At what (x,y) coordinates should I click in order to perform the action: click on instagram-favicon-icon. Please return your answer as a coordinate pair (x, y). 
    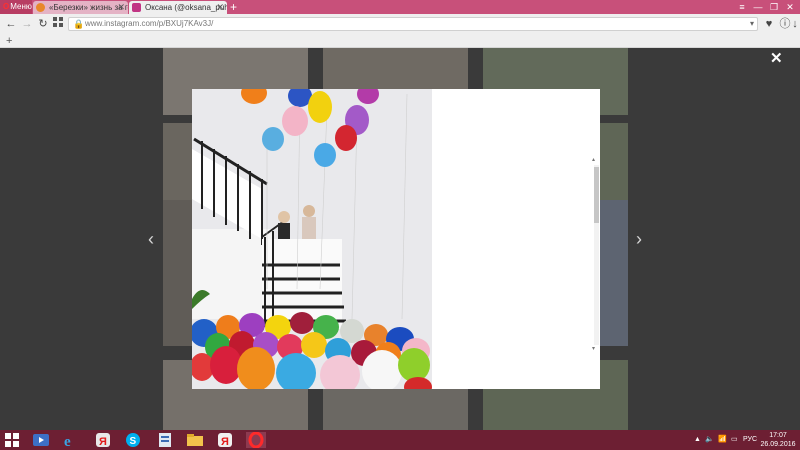
    Looking at the image, I should click on (136, 7).